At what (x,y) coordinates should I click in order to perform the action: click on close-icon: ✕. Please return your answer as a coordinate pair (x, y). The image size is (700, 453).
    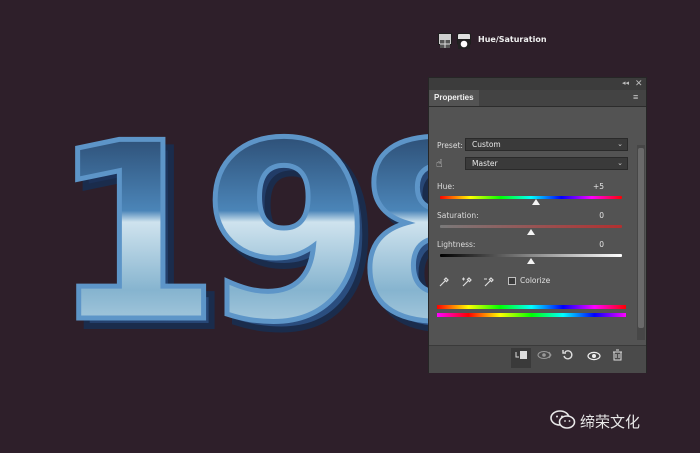
    Looking at the image, I should click on (639, 83).